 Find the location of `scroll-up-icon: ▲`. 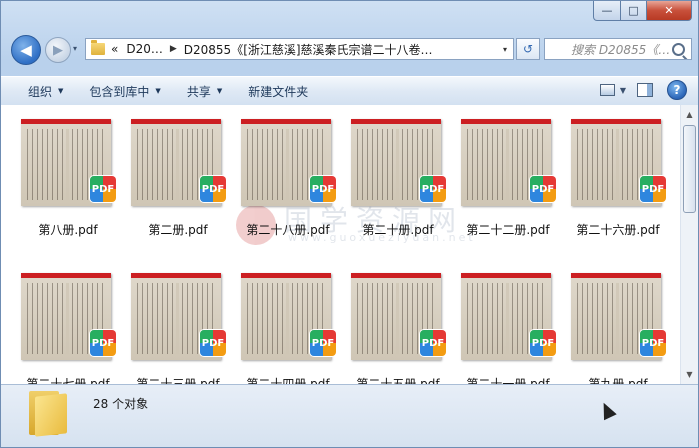

scroll-up-icon: ▲ is located at coordinates (689, 114).